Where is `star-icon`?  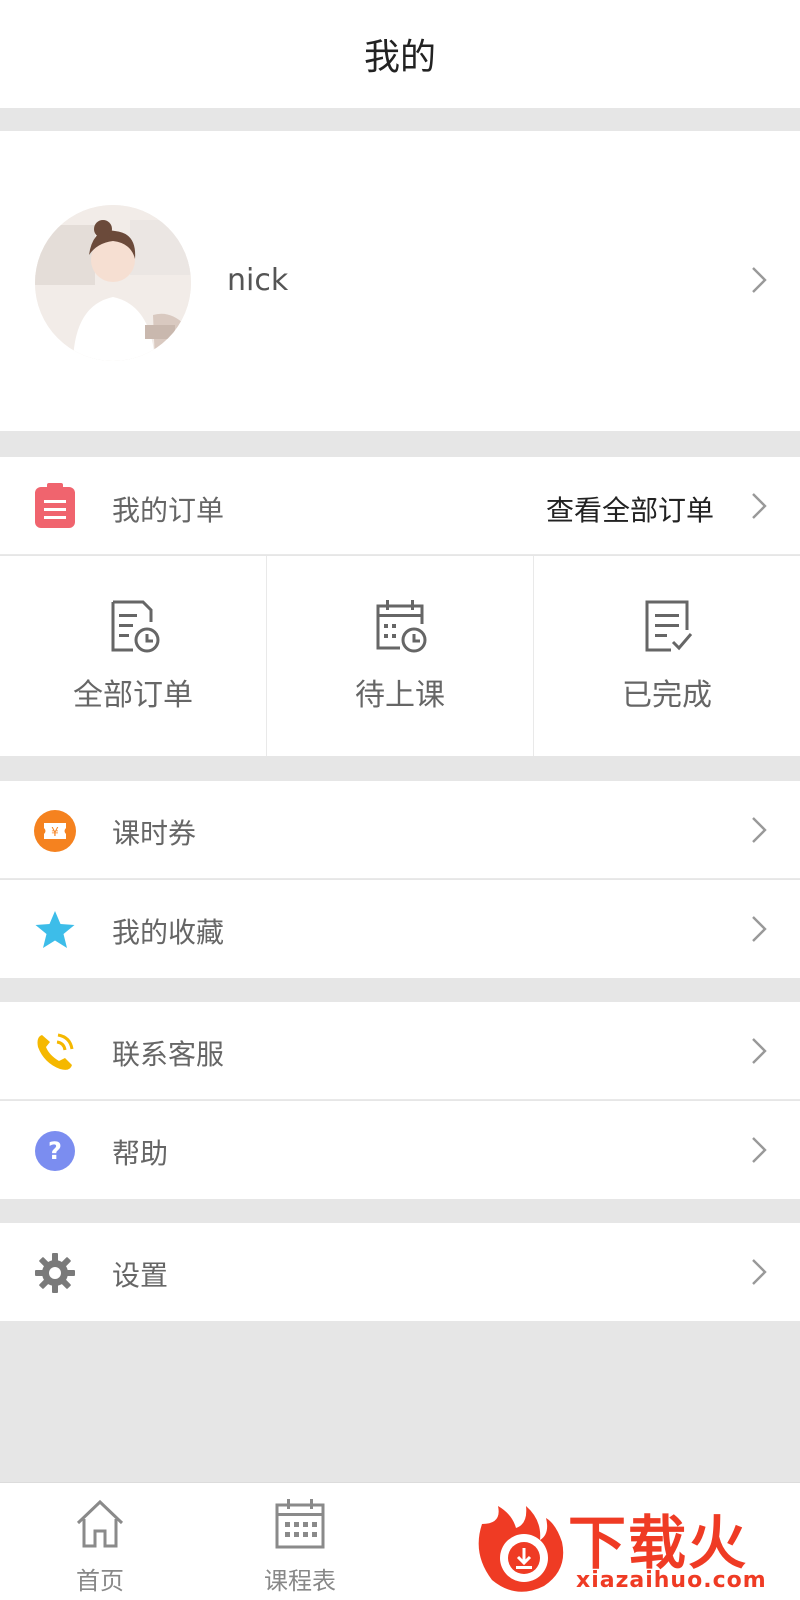
star-icon is located at coordinates (55, 930).